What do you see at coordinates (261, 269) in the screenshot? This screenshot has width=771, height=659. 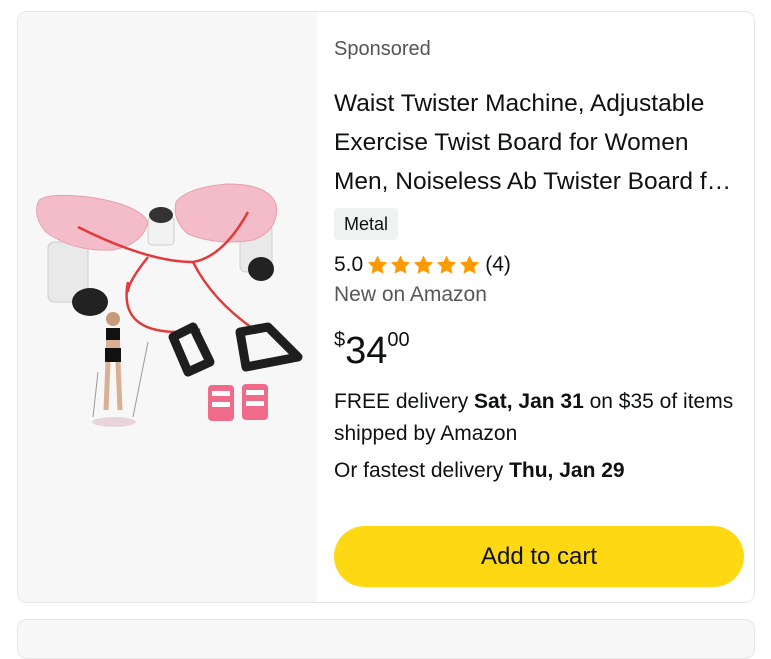 I see `foot-cap-right` at bounding box center [261, 269].